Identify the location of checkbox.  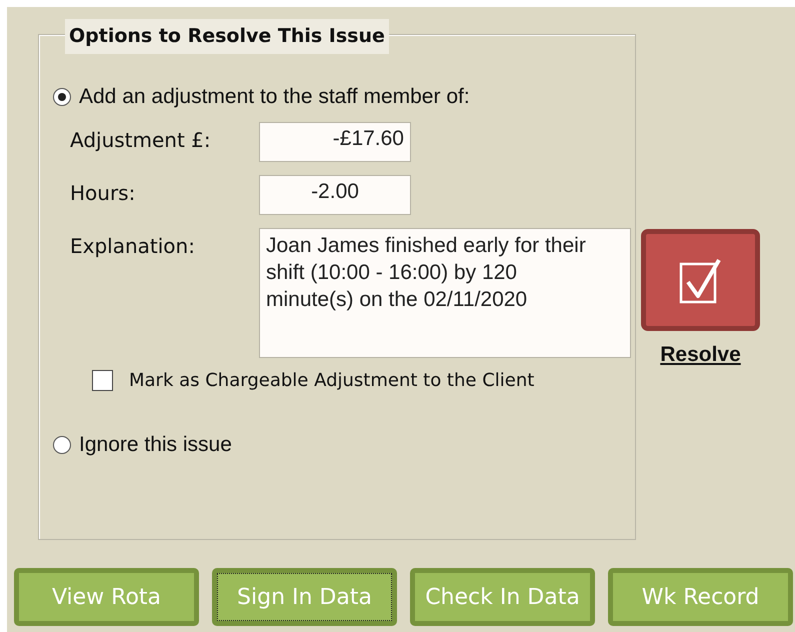
(102, 380).